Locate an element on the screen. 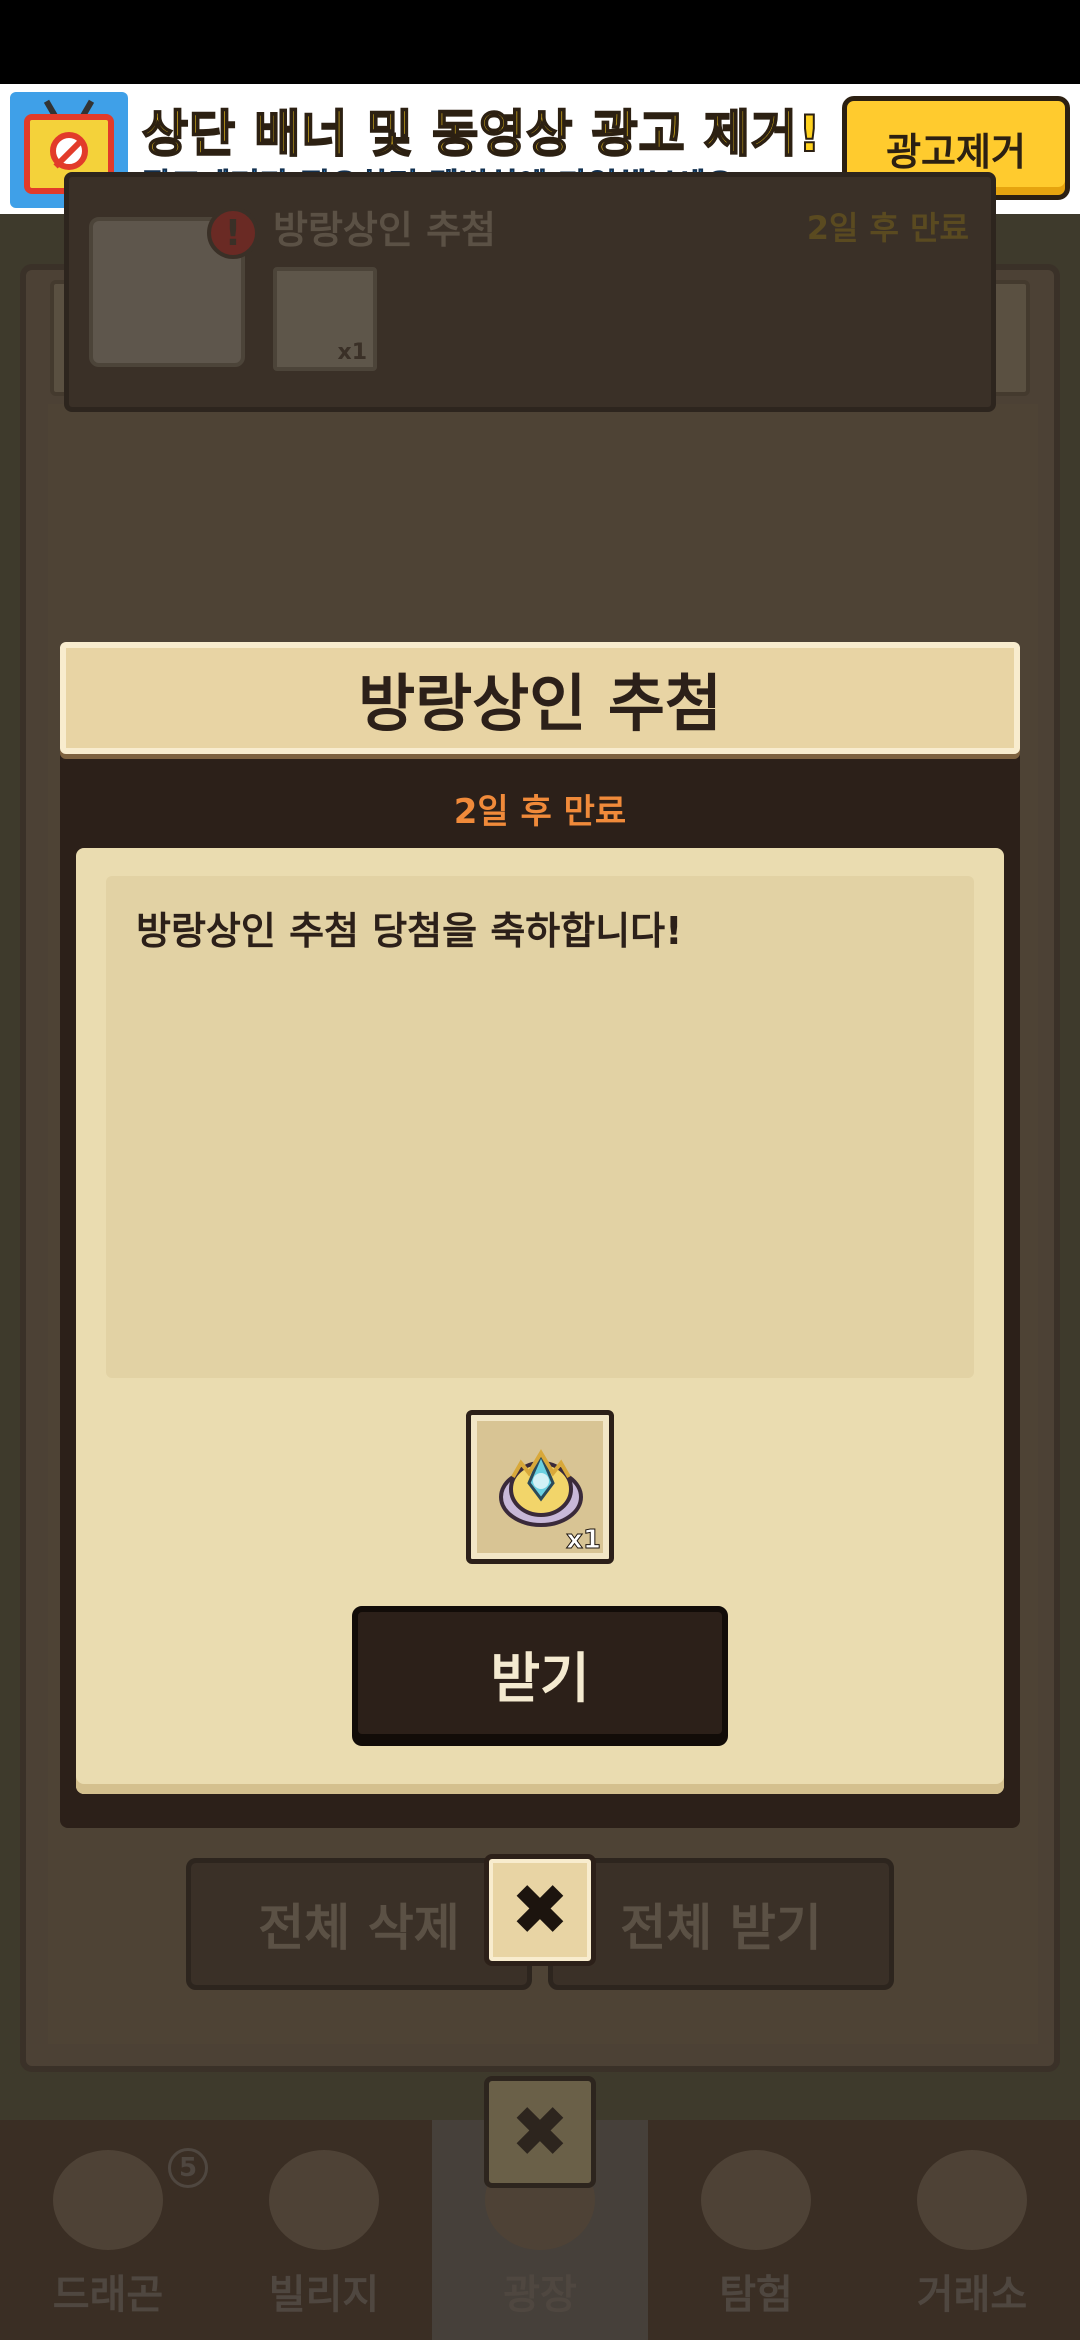 The image size is (1080, 2340). nav-label: 거래소 is located at coordinates (972, 2295).